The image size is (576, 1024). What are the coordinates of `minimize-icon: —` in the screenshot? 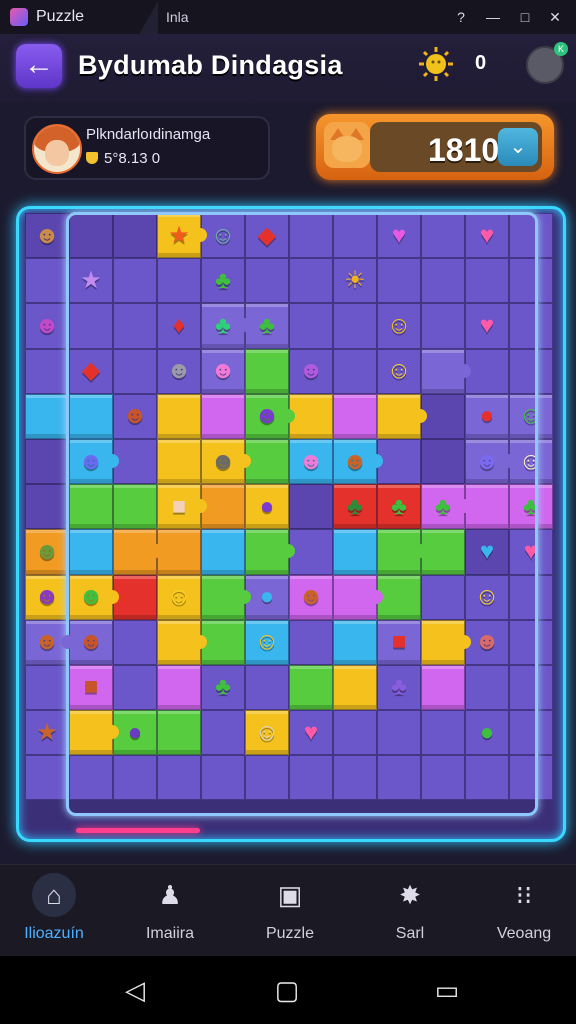 It's located at (493, 17).